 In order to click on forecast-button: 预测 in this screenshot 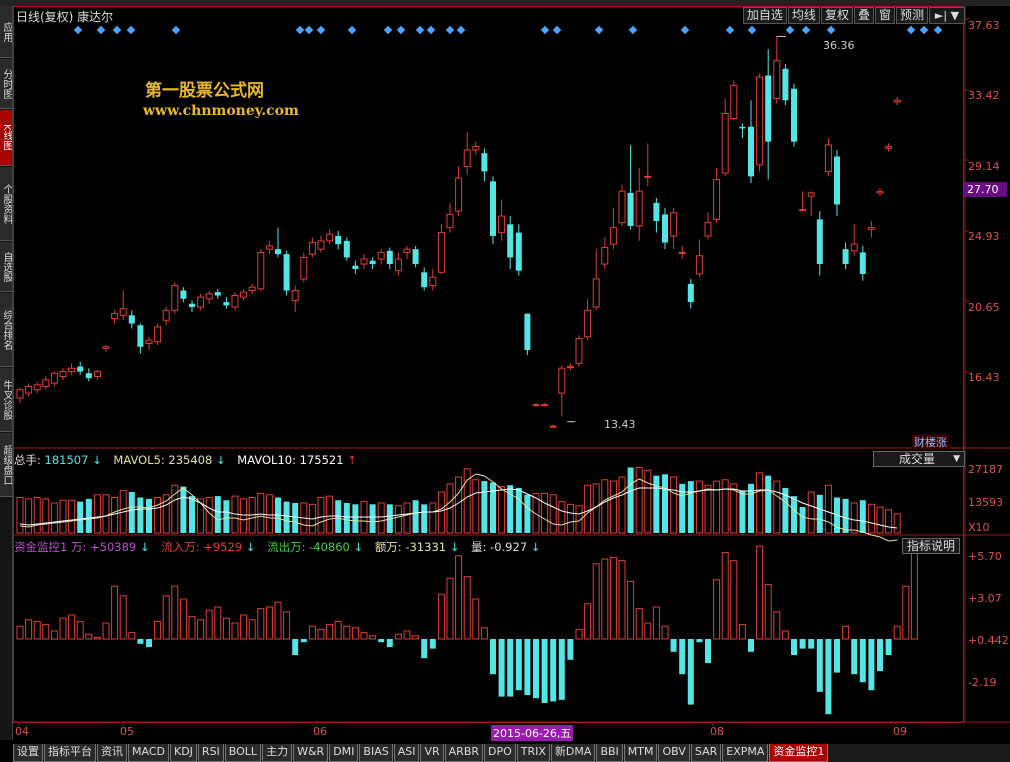, I will do `click(911, 15)`.